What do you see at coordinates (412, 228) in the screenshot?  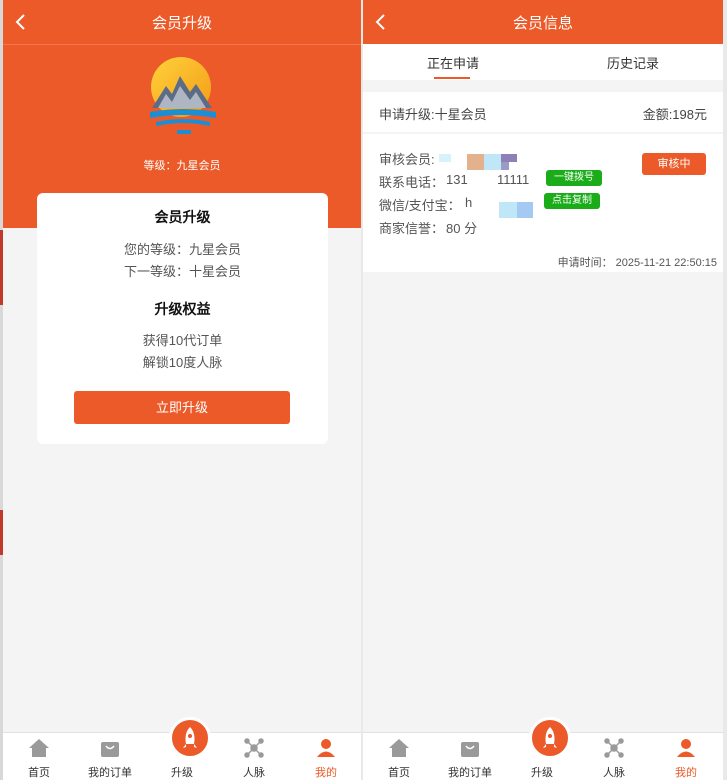 I see `credit-label: 商家信誉：` at bounding box center [412, 228].